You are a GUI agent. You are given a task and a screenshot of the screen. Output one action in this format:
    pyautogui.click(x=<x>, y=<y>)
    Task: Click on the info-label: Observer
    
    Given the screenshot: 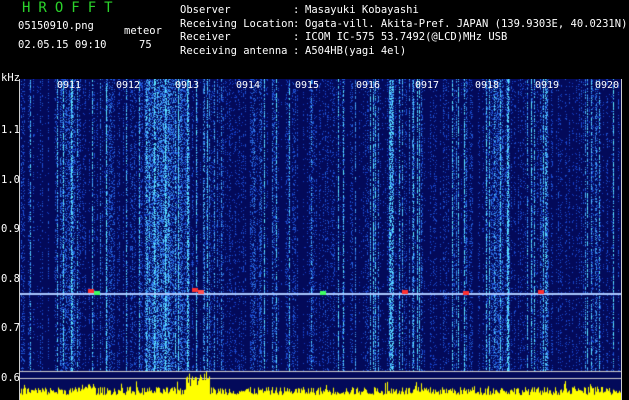 What is the action you would take?
    pyautogui.click(x=205, y=10)
    